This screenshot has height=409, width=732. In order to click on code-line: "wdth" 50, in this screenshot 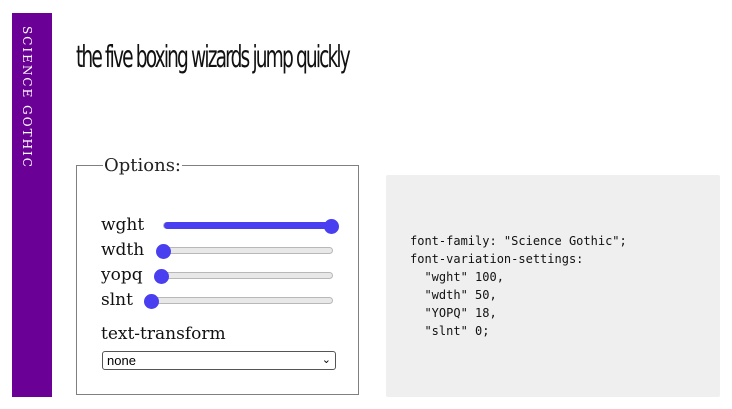, I will do `click(453, 295)`.